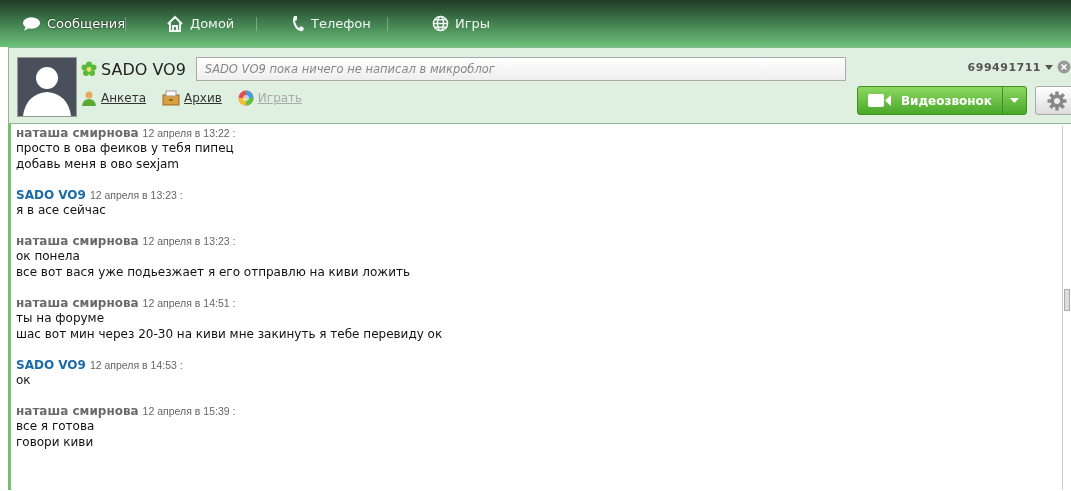 Image resolution: width=1071 pixels, height=491 pixels. What do you see at coordinates (1064, 67) in the screenshot?
I see `close-icon` at bounding box center [1064, 67].